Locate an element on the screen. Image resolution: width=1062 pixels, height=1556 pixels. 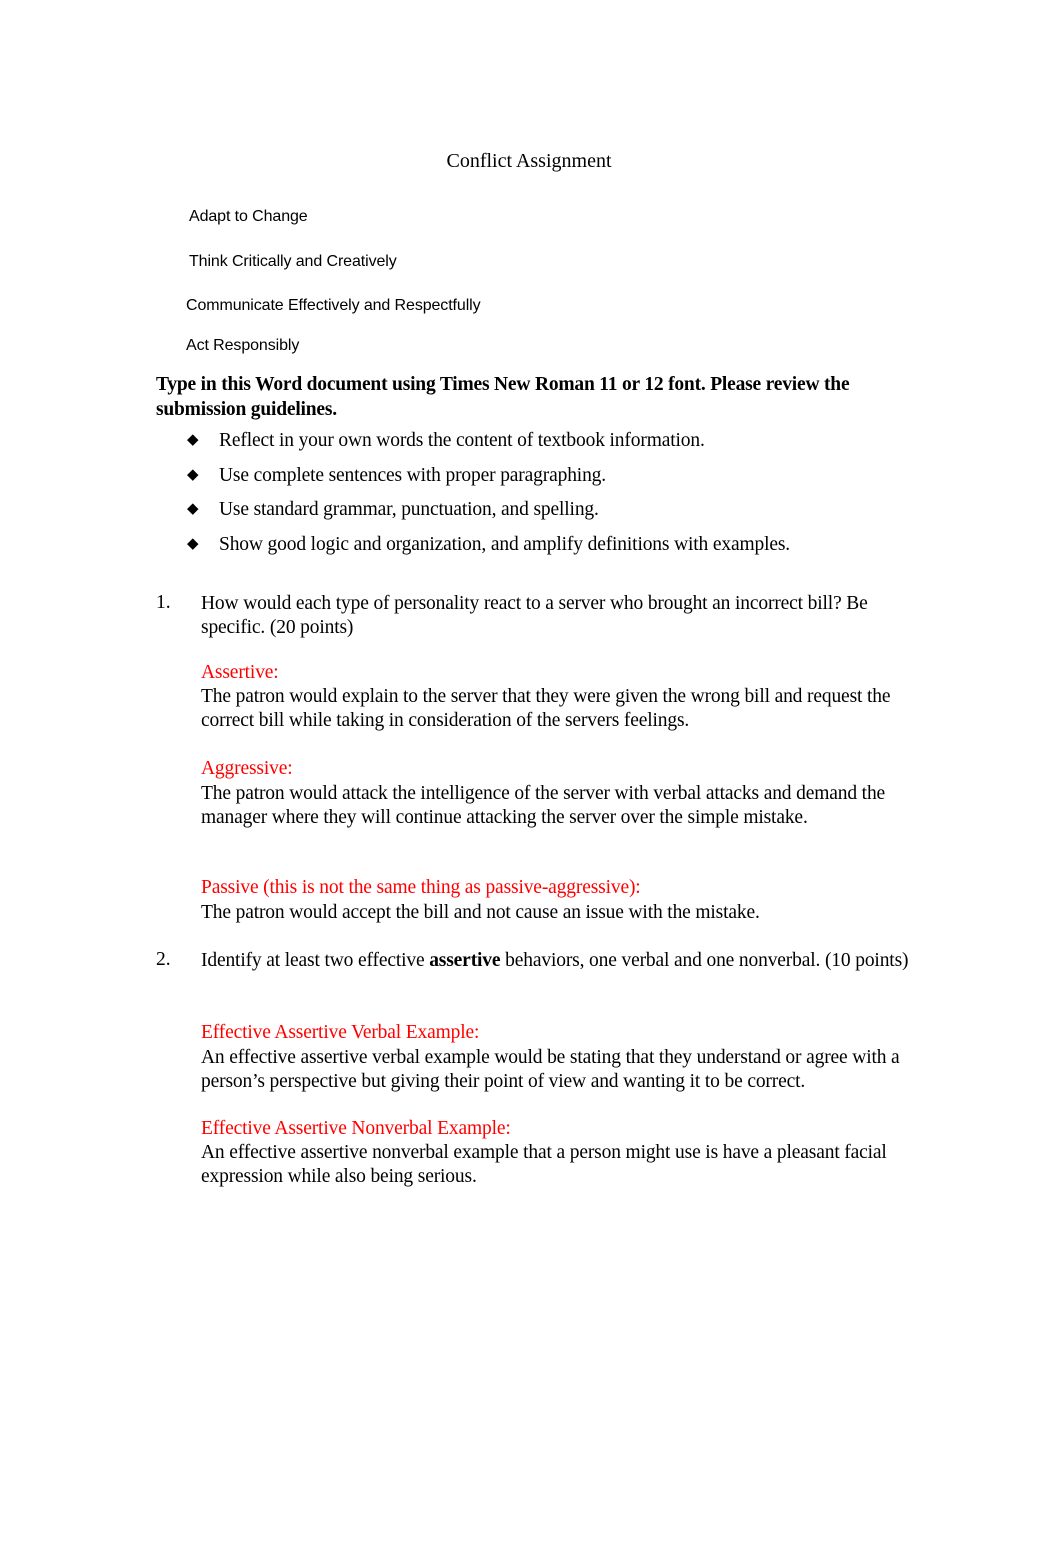
answer-label-assertive: Assertive: is located at coordinates (240, 672).